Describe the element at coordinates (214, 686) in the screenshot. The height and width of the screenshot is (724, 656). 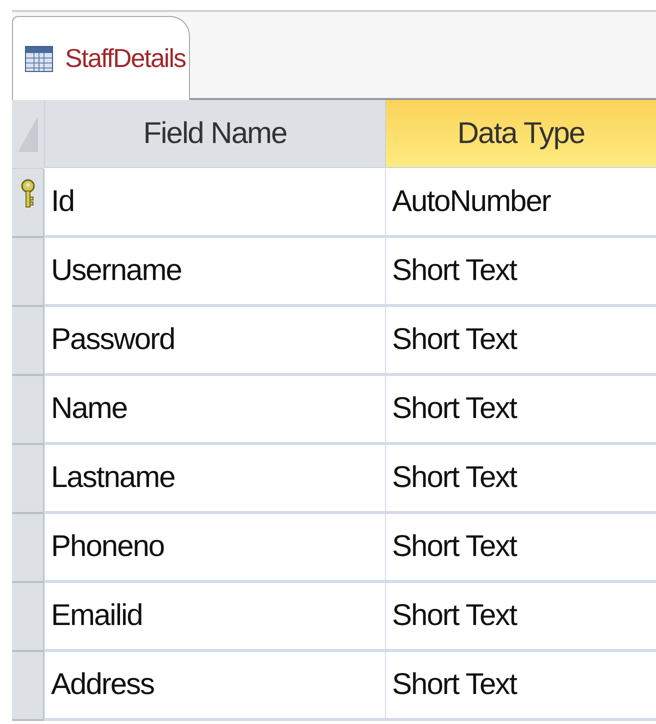
I see `field-name-cell: Address` at that location.